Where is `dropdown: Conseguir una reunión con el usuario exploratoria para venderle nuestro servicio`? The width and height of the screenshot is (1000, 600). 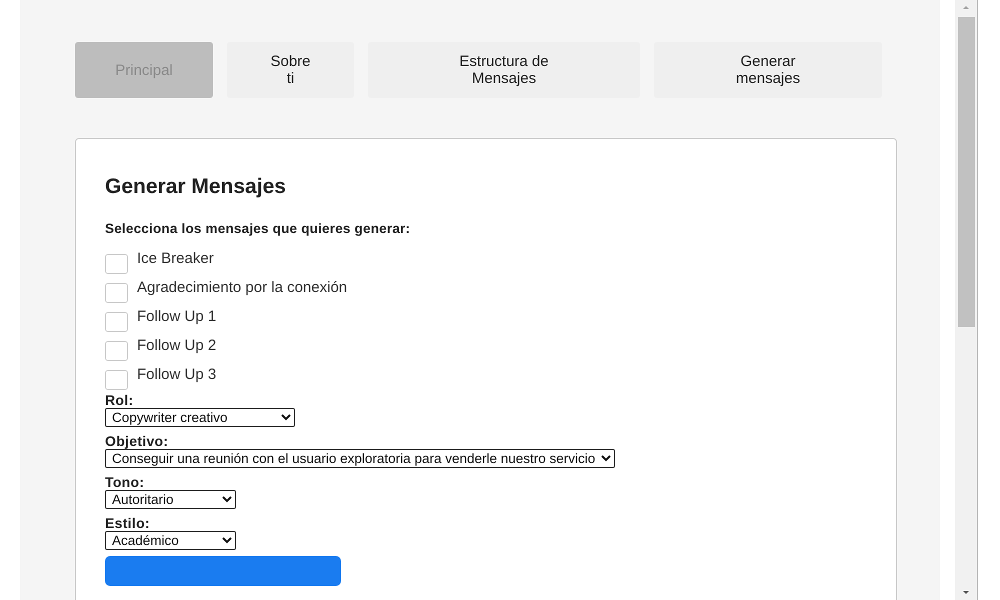 dropdown: Conseguir una reunión con el usuario exploratoria para venderle nuestro servicio is located at coordinates (360, 458).